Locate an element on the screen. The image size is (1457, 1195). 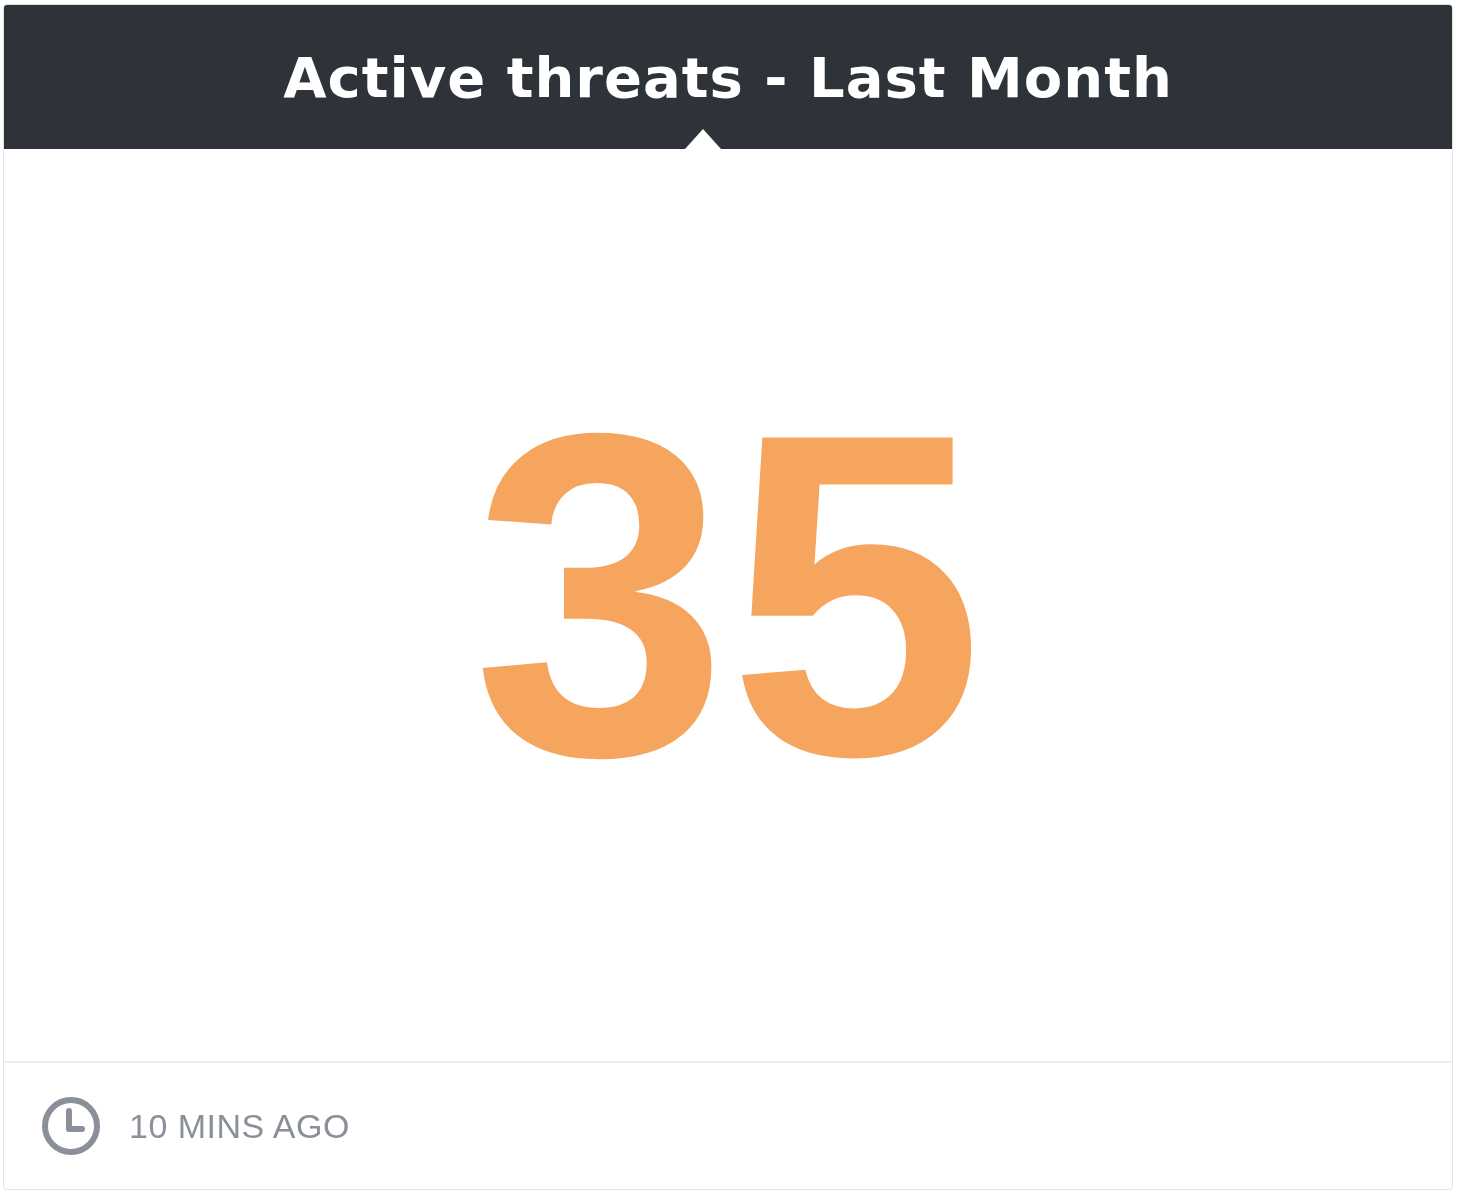
metric-value: 35 is located at coordinates (728, 595).